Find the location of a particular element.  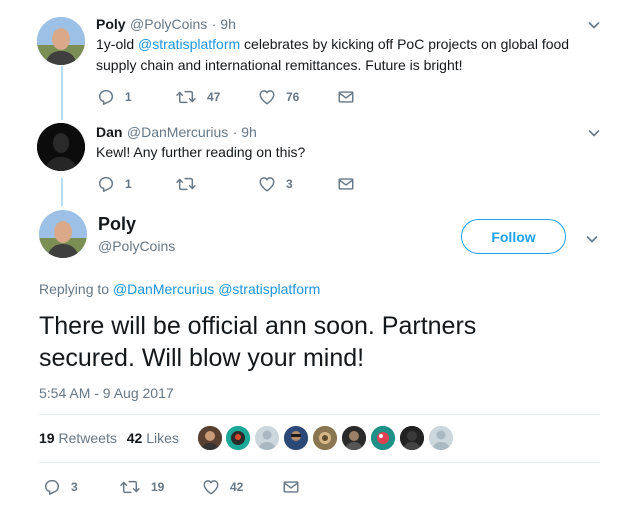

retweets-stat: 19 Retweets is located at coordinates (78, 438).